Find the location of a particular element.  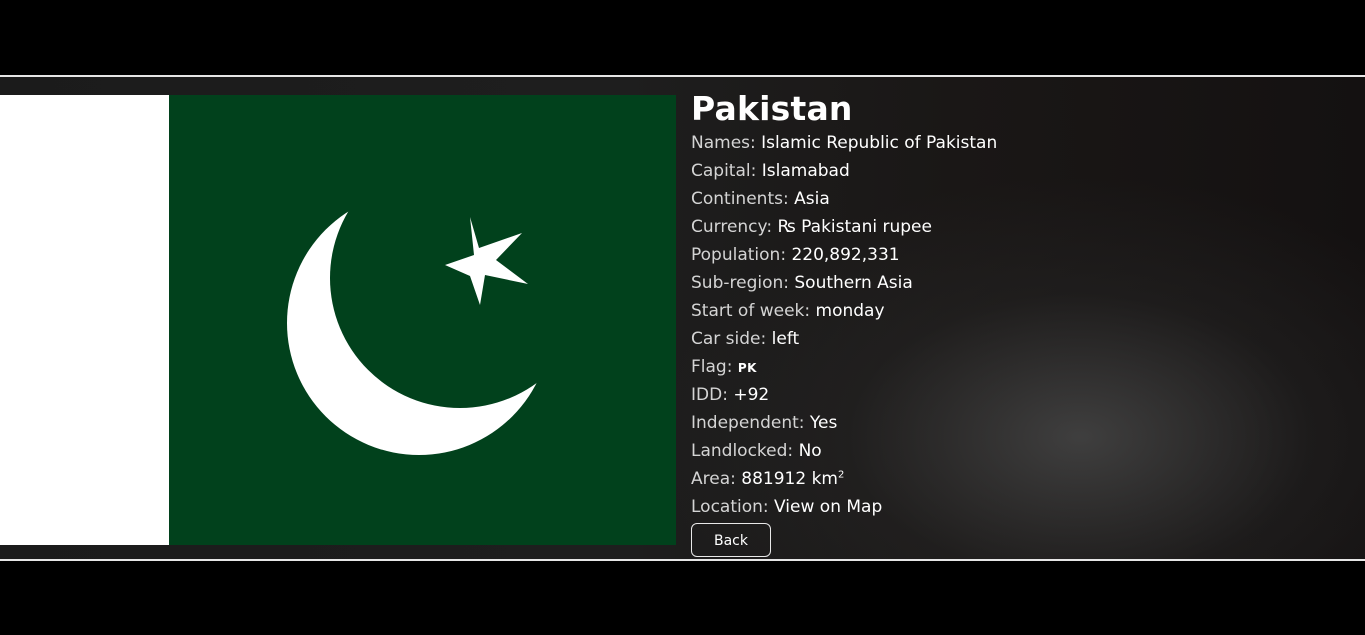

capital-value: Islamabad is located at coordinates (805, 171).